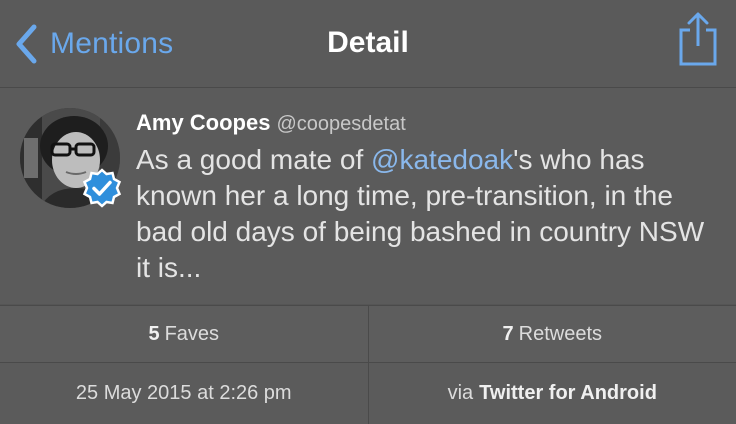 Image resolution: width=736 pixels, height=424 pixels. Describe the element at coordinates (203, 122) in the screenshot. I see `author-name: Amy Coopes` at that location.